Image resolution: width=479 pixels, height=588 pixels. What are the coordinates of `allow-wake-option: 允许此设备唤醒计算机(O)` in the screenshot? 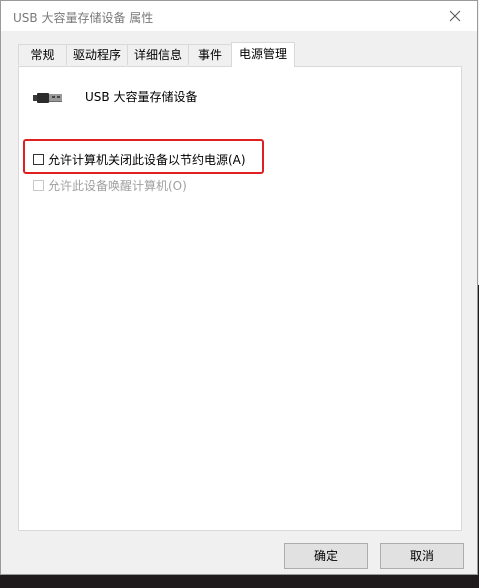 It's located at (110, 185).